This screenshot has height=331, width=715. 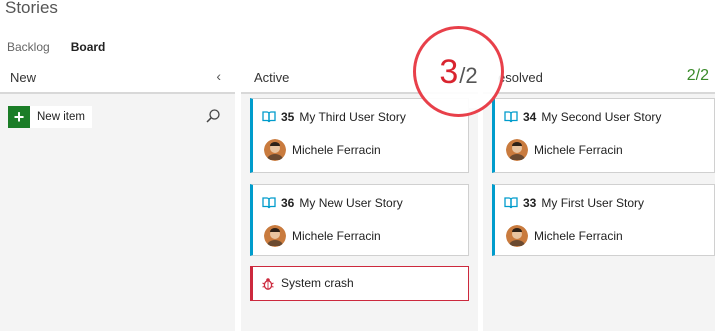 What do you see at coordinates (359, 220) in the screenshot?
I see `card: 36 My New User Story Michele Ferracin` at bounding box center [359, 220].